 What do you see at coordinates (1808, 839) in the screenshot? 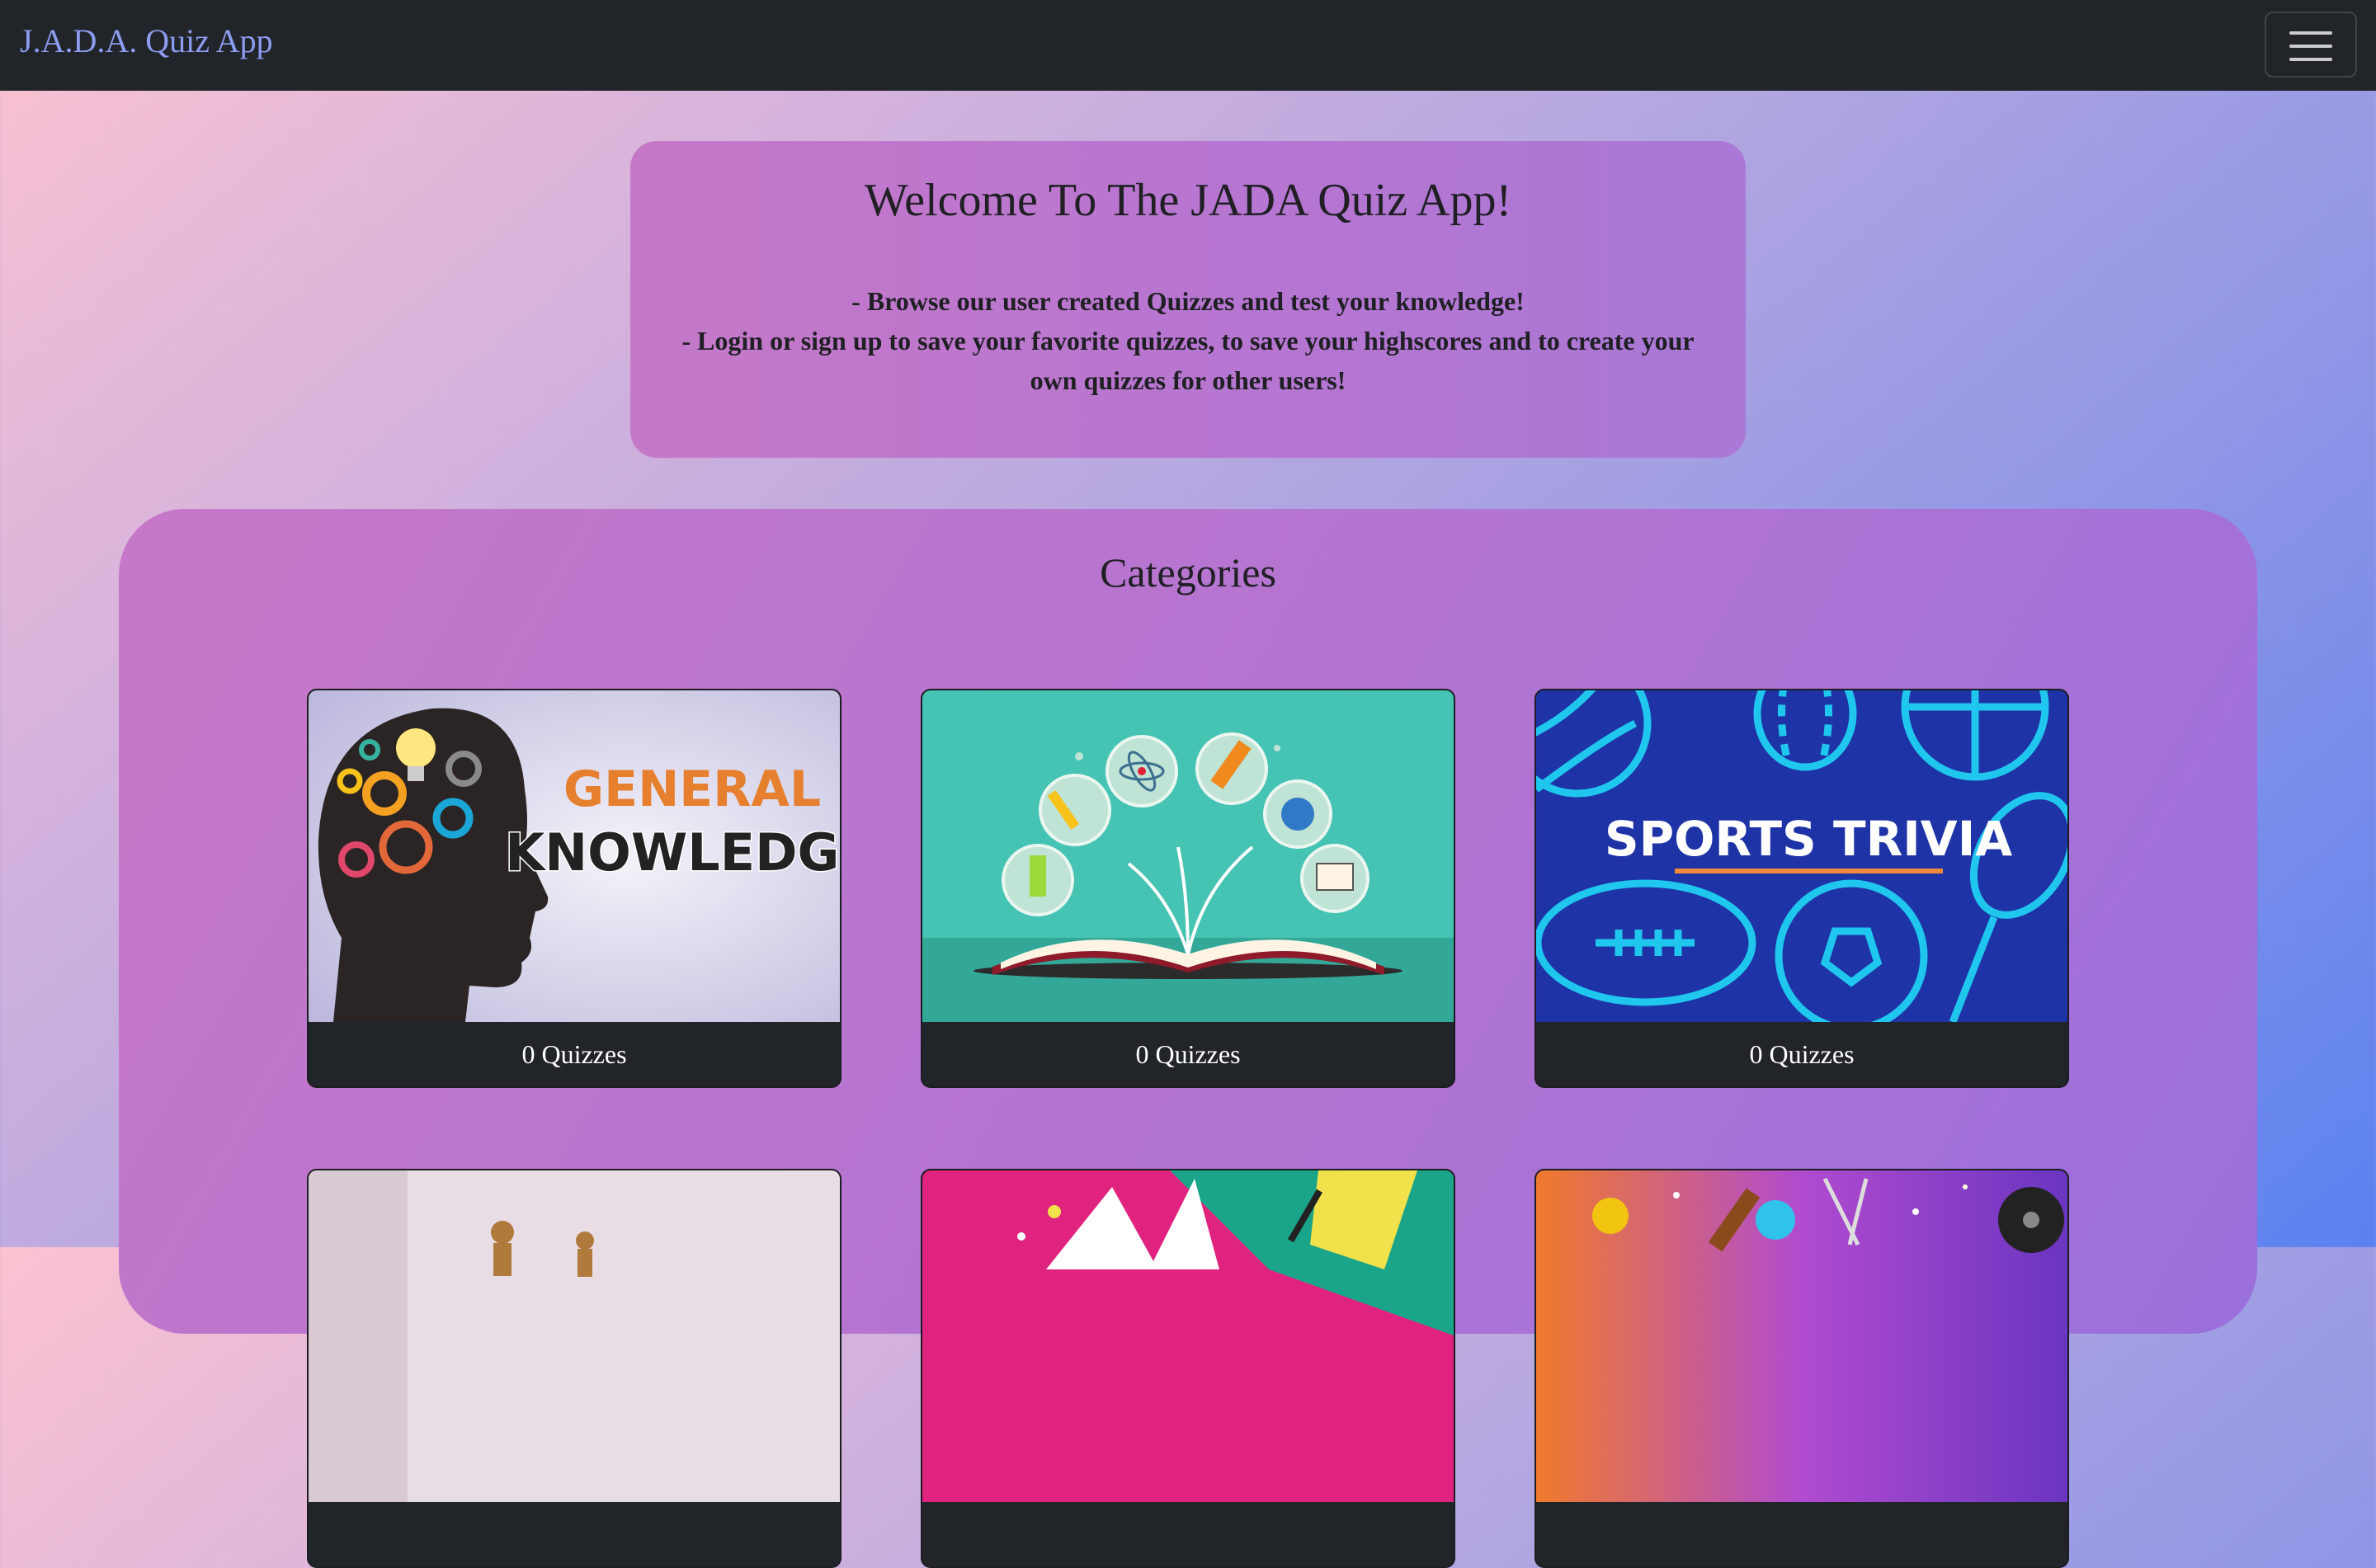
I see `svg-text: SPORTS TRIVIA` at bounding box center [1808, 839].